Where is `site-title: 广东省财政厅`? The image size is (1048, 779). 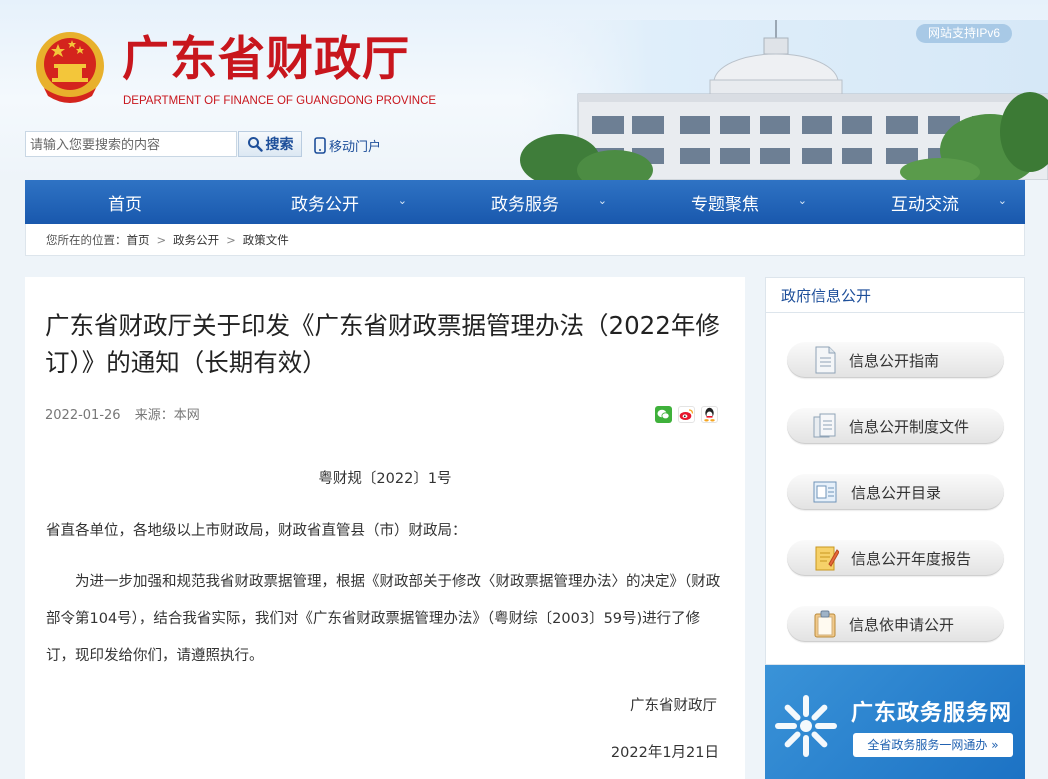 site-title: 广东省财政厅 is located at coordinates (266, 59).